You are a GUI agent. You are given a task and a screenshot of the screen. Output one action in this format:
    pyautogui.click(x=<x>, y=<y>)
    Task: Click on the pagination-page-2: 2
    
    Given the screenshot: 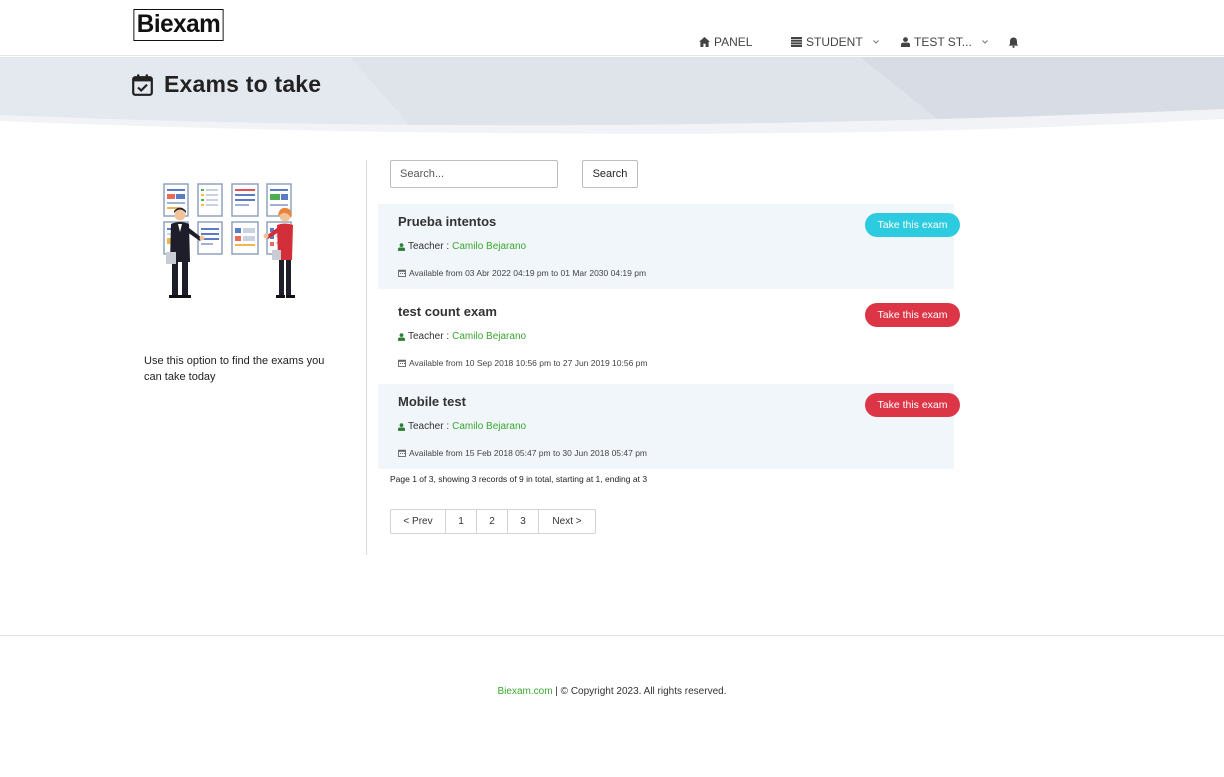 What is the action you would take?
    pyautogui.click(x=492, y=521)
    